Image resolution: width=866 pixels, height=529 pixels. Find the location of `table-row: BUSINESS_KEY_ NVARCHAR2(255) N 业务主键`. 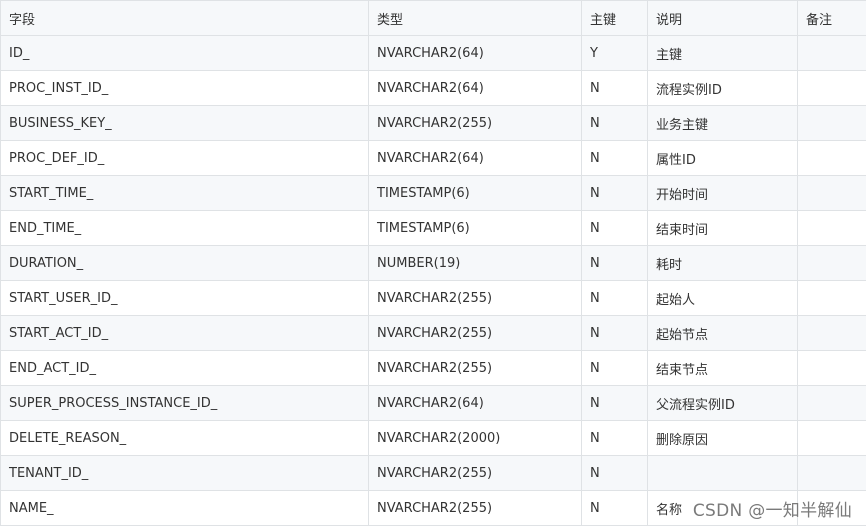

table-row: BUSINESS_KEY_ NVARCHAR2(255) N 业务主键 is located at coordinates (433, 123).